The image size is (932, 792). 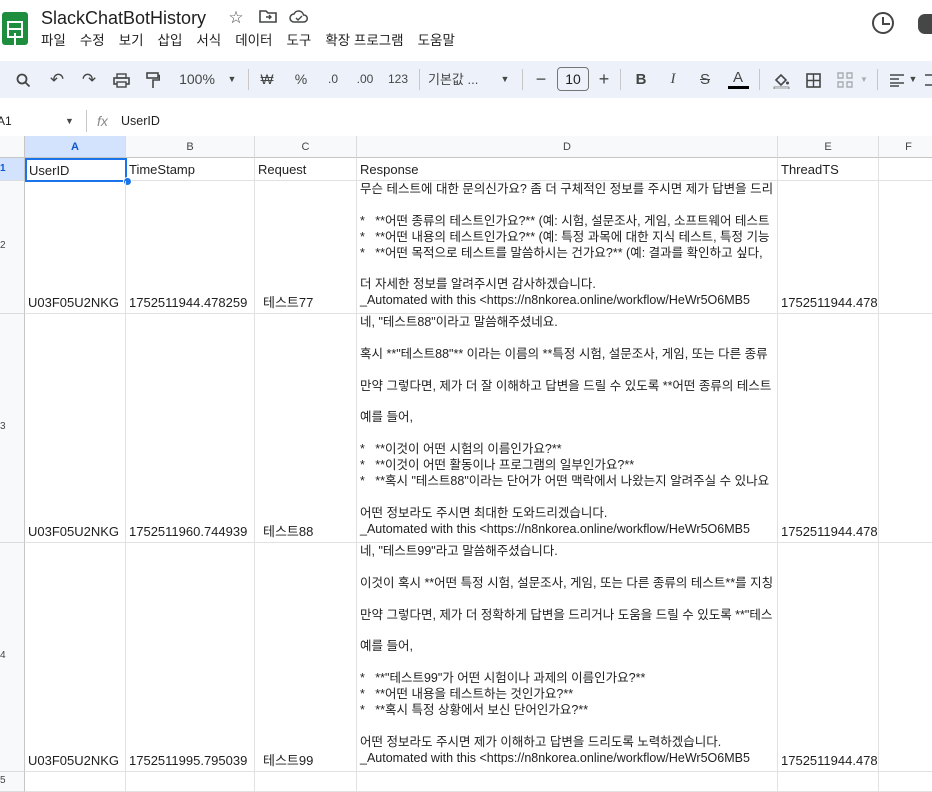 I want to click on cell-c4: 테스트99, so click(x=306, y=657).